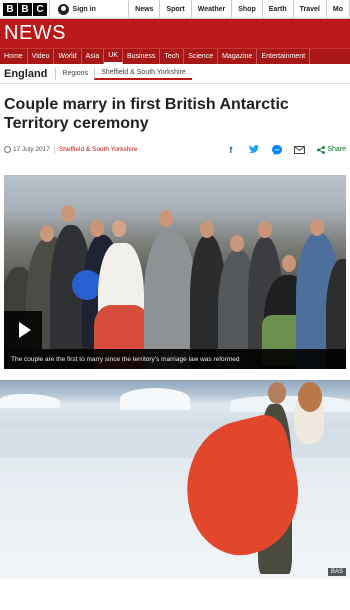 The width and height of the screenshot is (350, 610). Describe the element at coordinates (54, 149) in the screenshot. I see `meta-divider` at that location.